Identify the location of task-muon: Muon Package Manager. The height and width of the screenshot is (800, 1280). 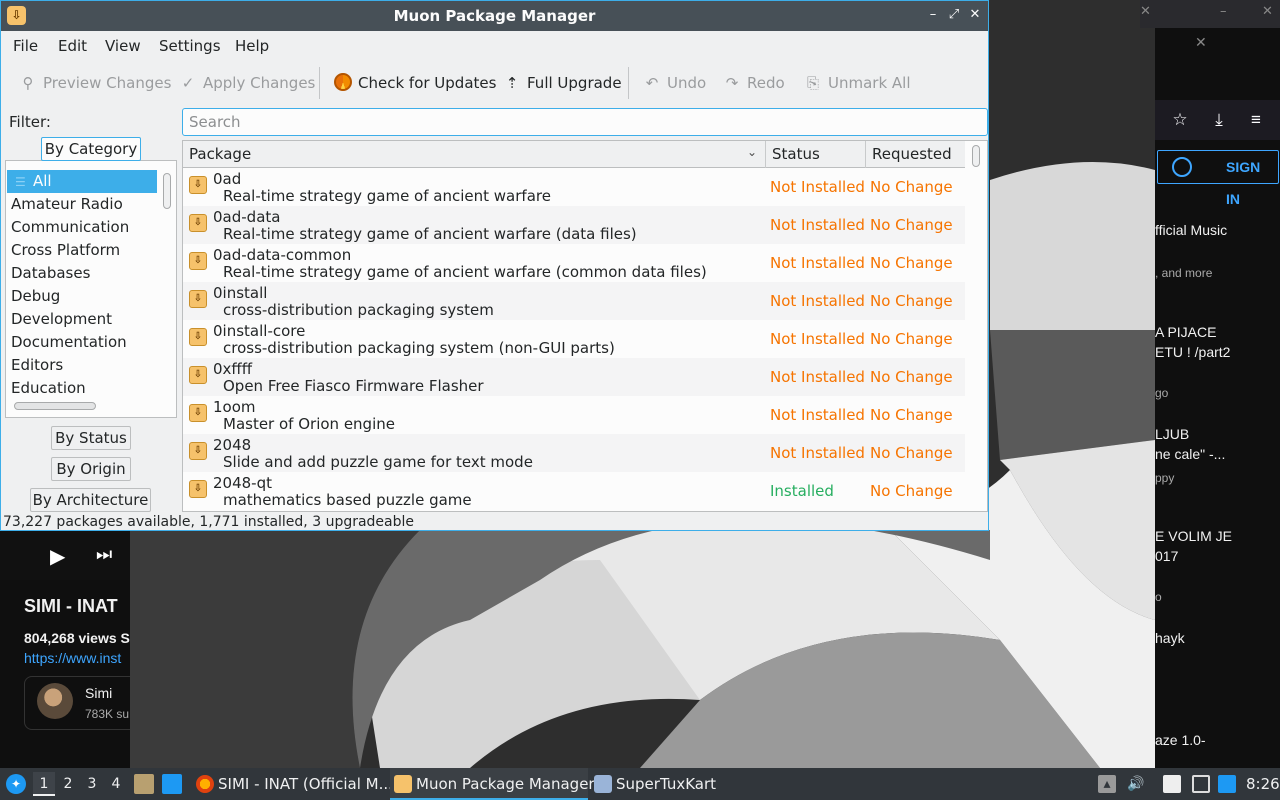
(492, 784).